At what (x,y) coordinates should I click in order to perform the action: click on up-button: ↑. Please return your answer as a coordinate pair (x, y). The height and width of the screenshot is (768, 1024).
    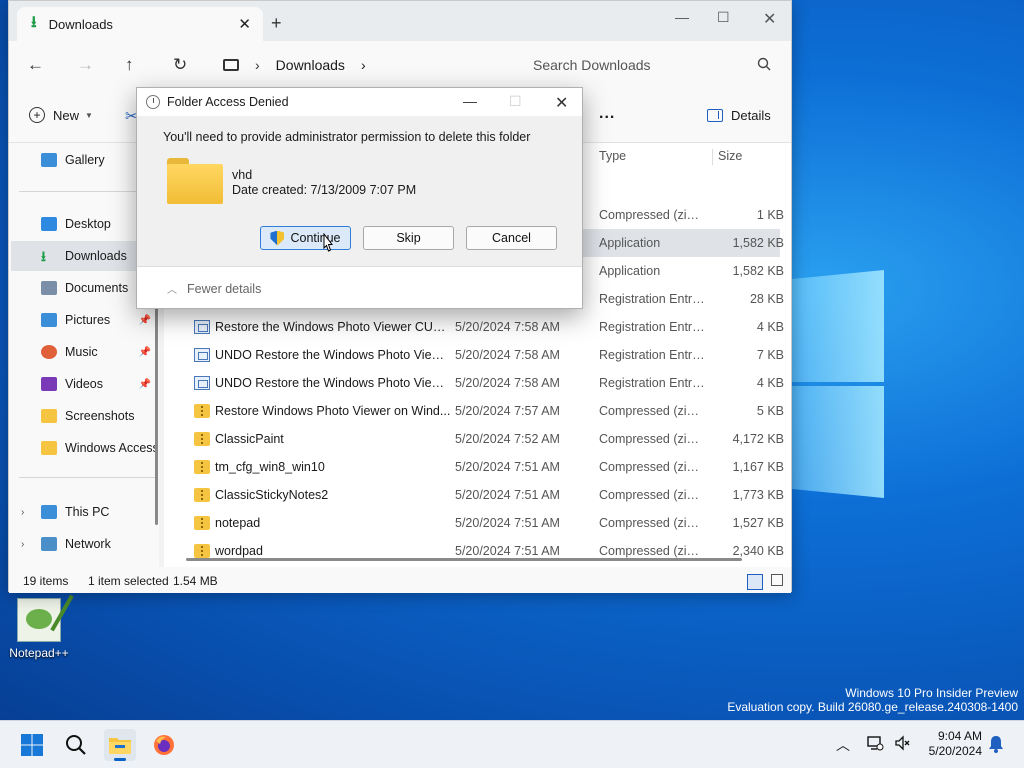
    Looking at the image, I should click on (129, 65).